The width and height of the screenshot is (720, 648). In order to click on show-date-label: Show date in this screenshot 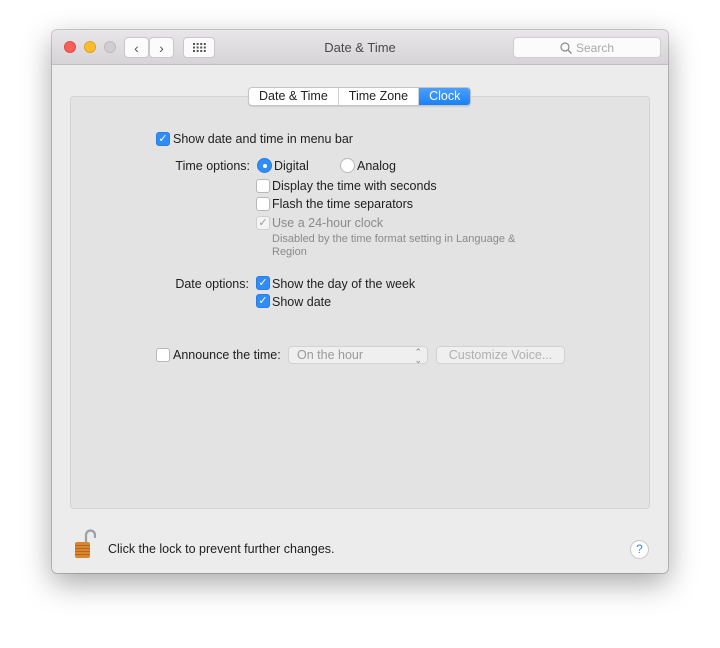, I will do `click(302, 302)`.